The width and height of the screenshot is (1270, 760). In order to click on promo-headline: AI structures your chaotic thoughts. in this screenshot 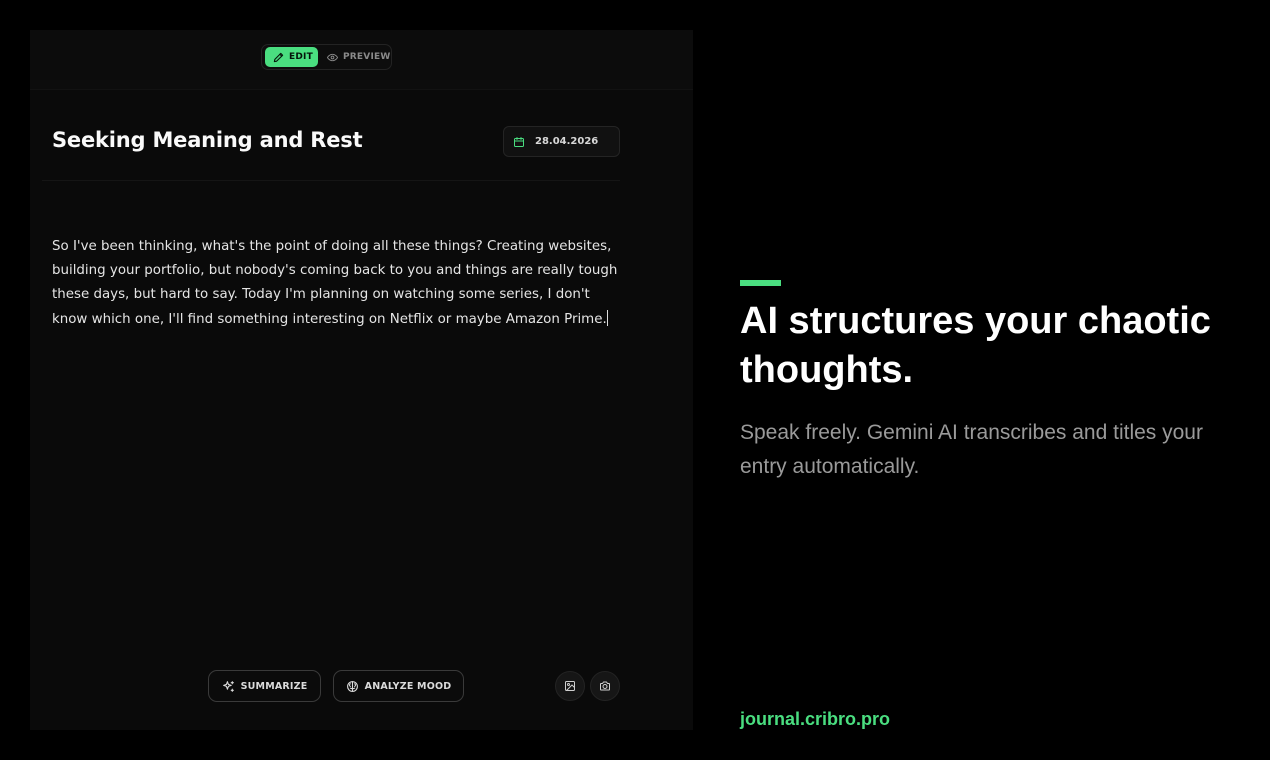, I will do `click(975, 345)`.